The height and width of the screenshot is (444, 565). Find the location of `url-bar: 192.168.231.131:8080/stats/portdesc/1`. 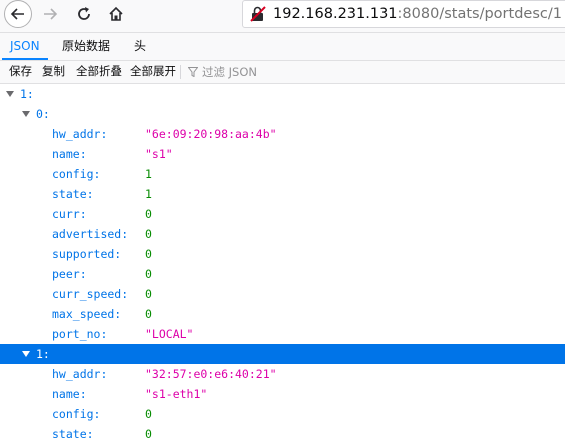

url-bar: 192.168.231.131:8080/stats/portdesc/1 is located at coordinates (403, 14).